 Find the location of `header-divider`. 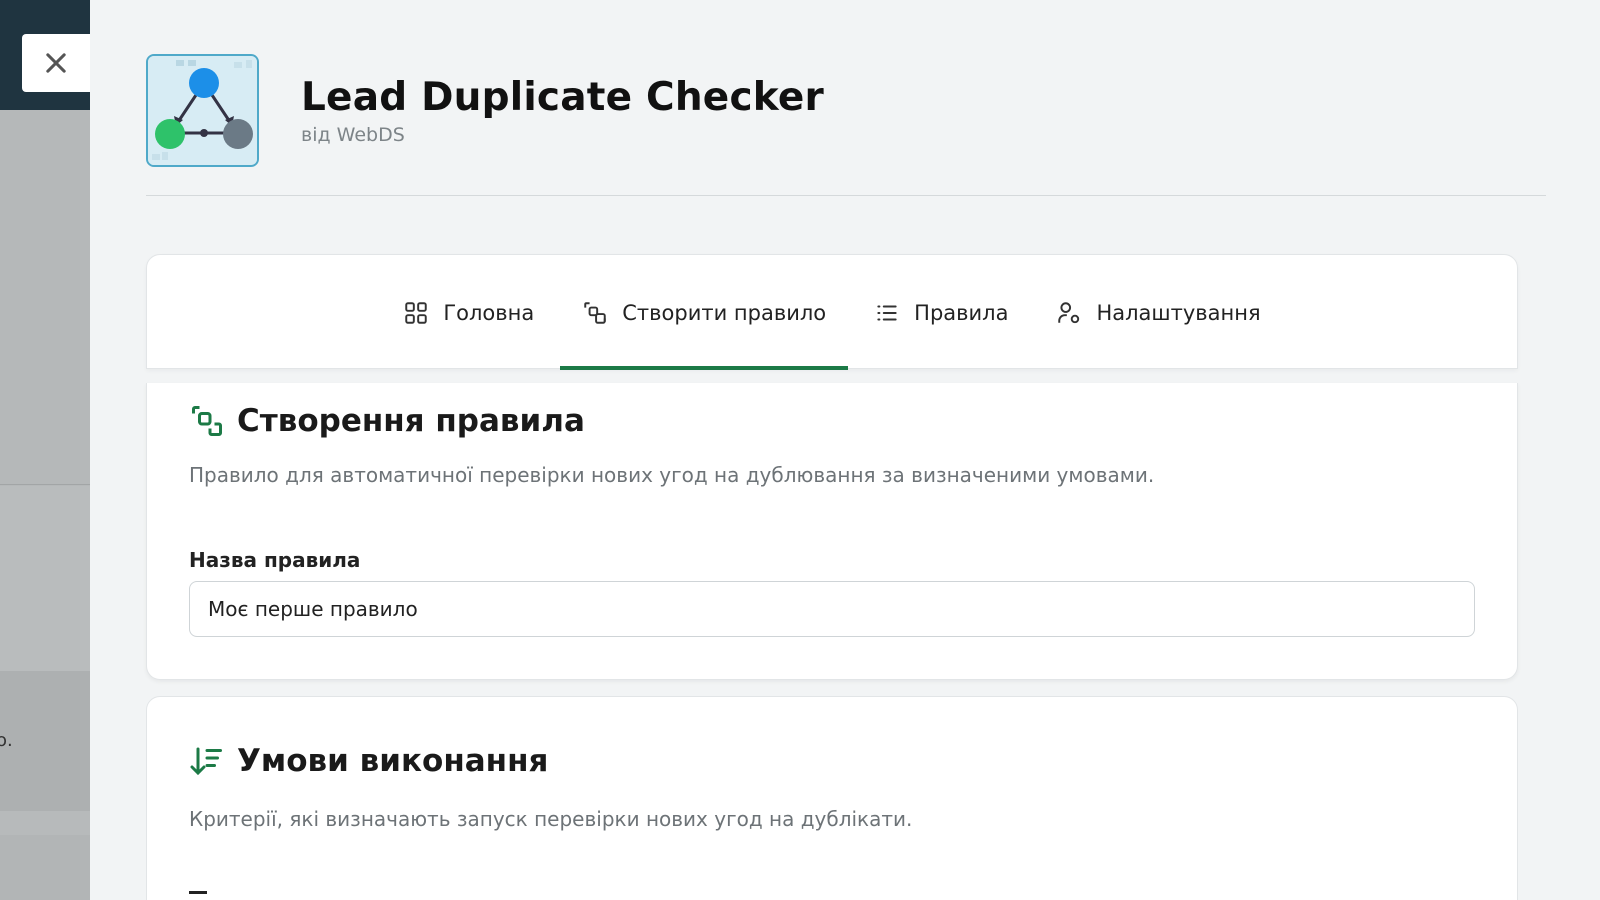

header-divider is located at coordinates (846, 195).